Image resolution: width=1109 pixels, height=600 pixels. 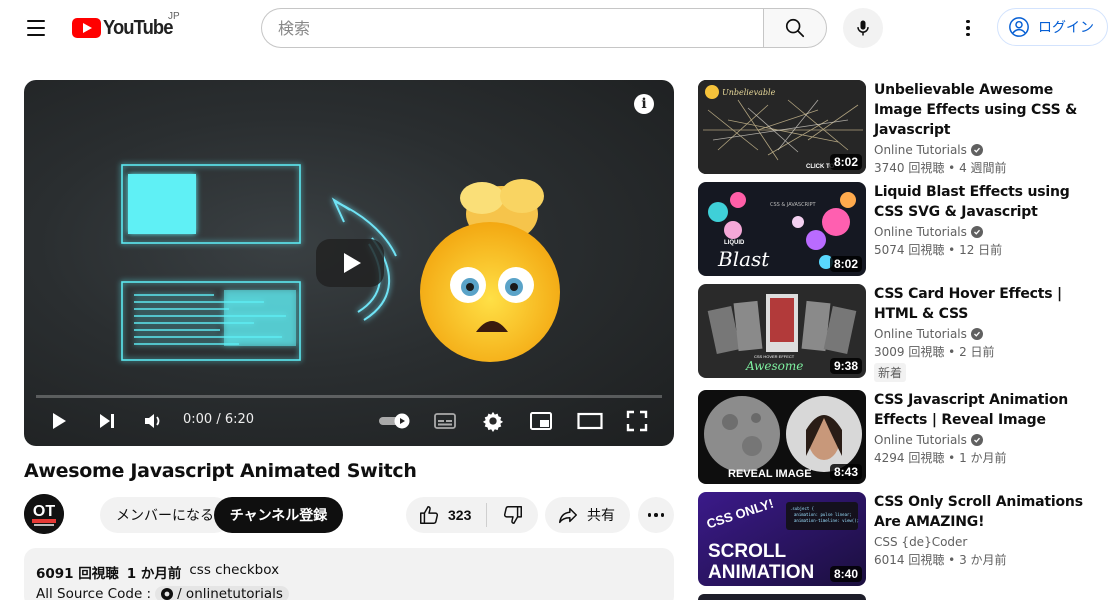 What do you see at coordinates (637, 421) in the screenshot?
I see `fullscreen-button` at bounding box center [637, 421].